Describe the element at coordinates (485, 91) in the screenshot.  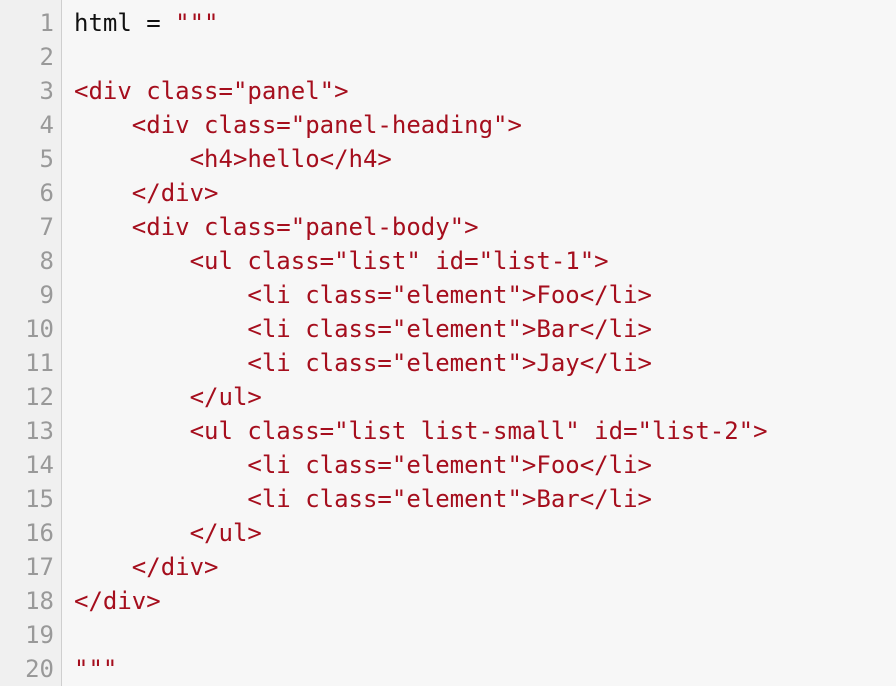
I see `code-line: <div class="panel">` at that location.